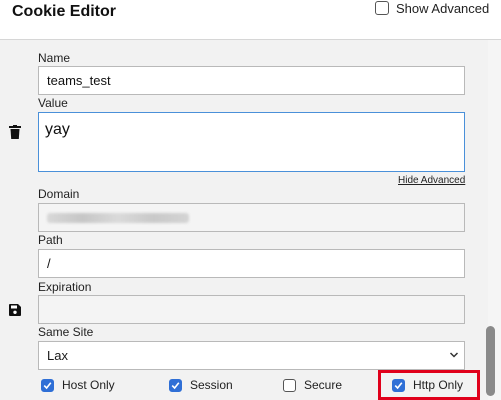 This screenshot has height=400, width=501. Describe the element at coordinates (15, 132) in the screenshot. I see `trash-icon` at that location.